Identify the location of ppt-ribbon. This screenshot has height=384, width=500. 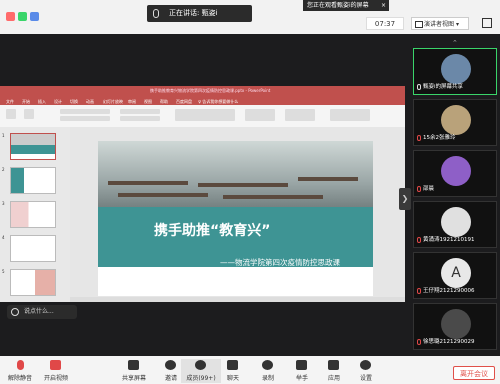
(202, 116).